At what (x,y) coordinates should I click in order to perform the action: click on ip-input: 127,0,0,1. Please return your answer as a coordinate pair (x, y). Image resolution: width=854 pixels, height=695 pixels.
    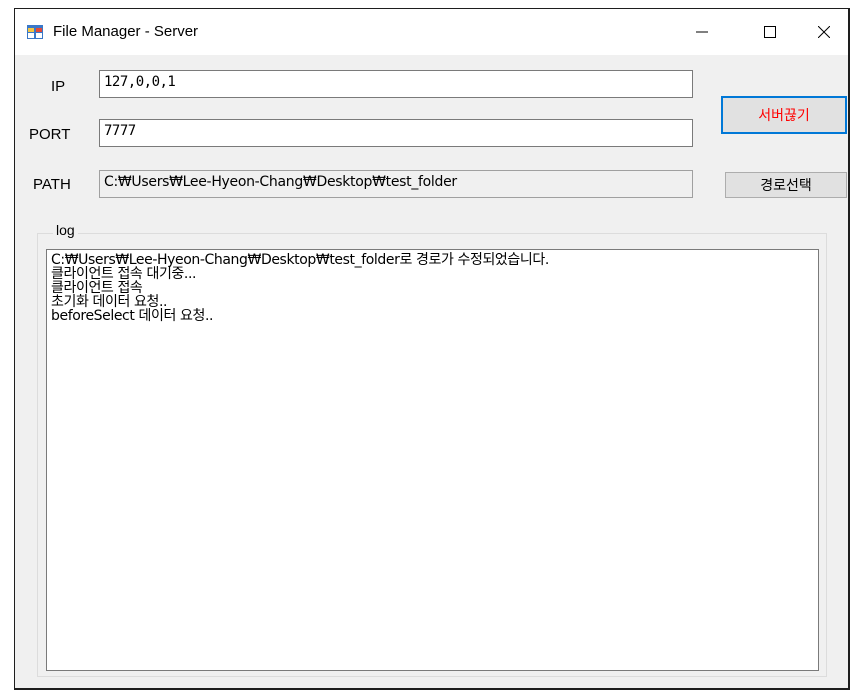
    Looking at the image, I should click on (396, 84).